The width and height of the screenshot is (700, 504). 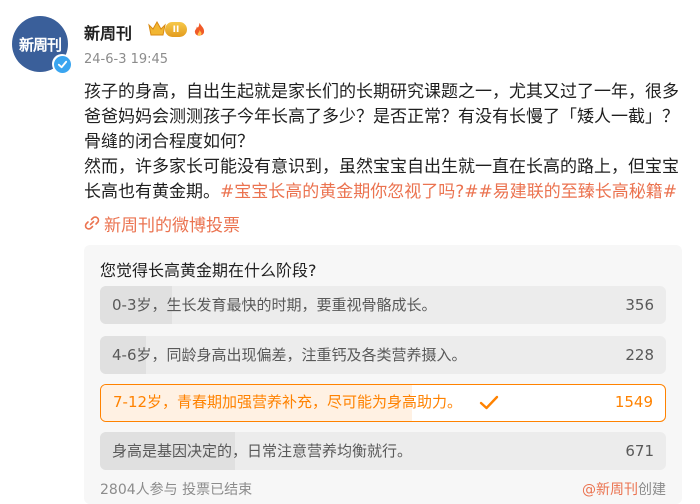 What do you see at coordinates (62, 64) in the screenshot?
I see `verified-icon` at bounding box center [62, 64].